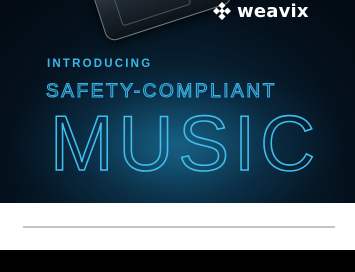  What do you see at coordinates (177, 261) in the screenshot?
I see `footer-bar` at bounding box center [177, 261].